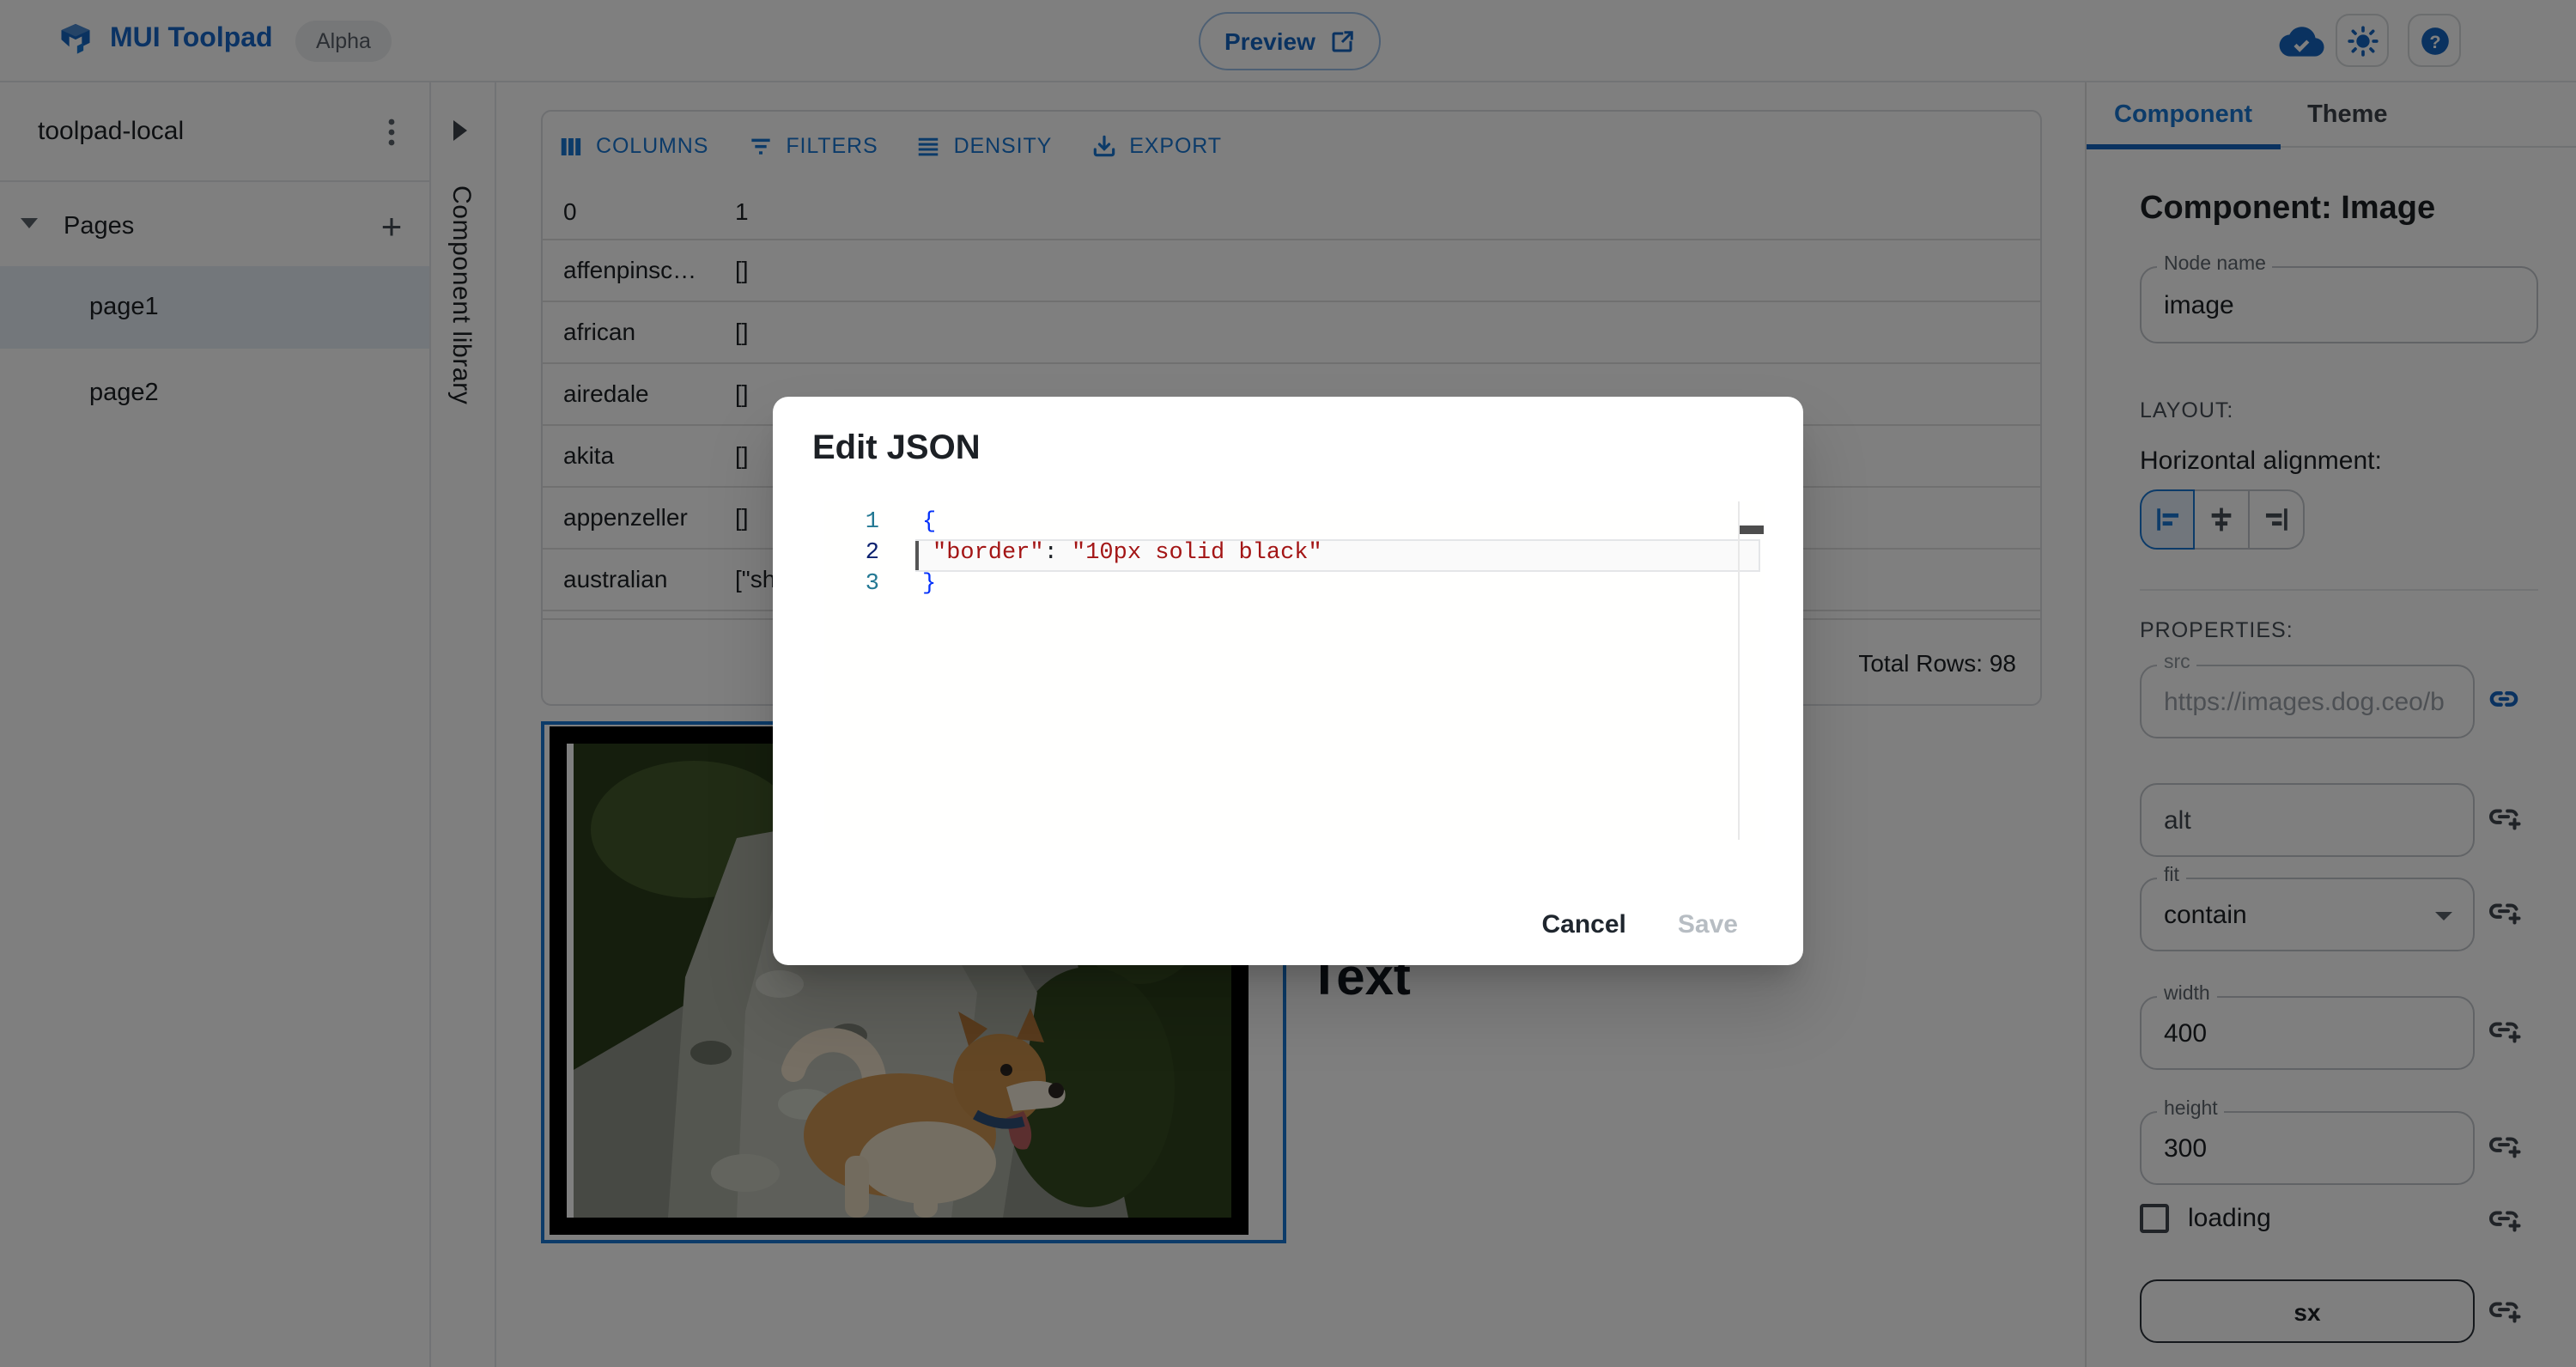  Describe the element at coordinates (1752, 530) in the screenshot. I see `scrollbar-marker` at that location.